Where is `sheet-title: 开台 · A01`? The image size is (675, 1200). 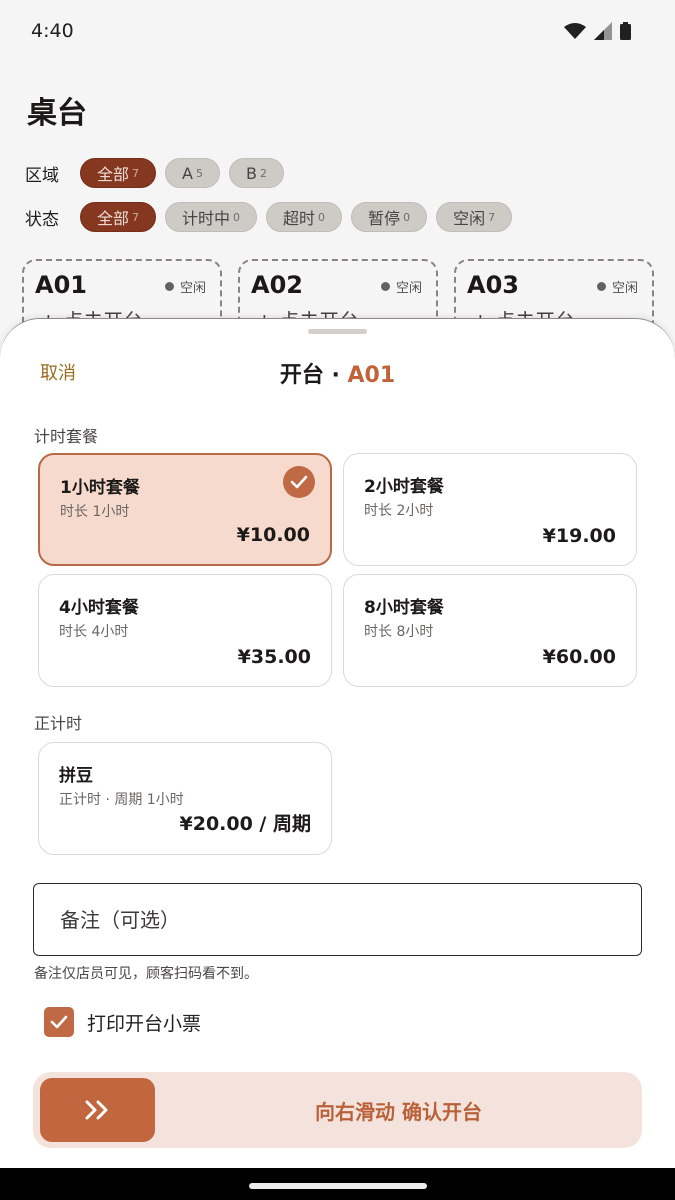 sheet-title: 开台 · A01 is located at coordinates (337, 373).